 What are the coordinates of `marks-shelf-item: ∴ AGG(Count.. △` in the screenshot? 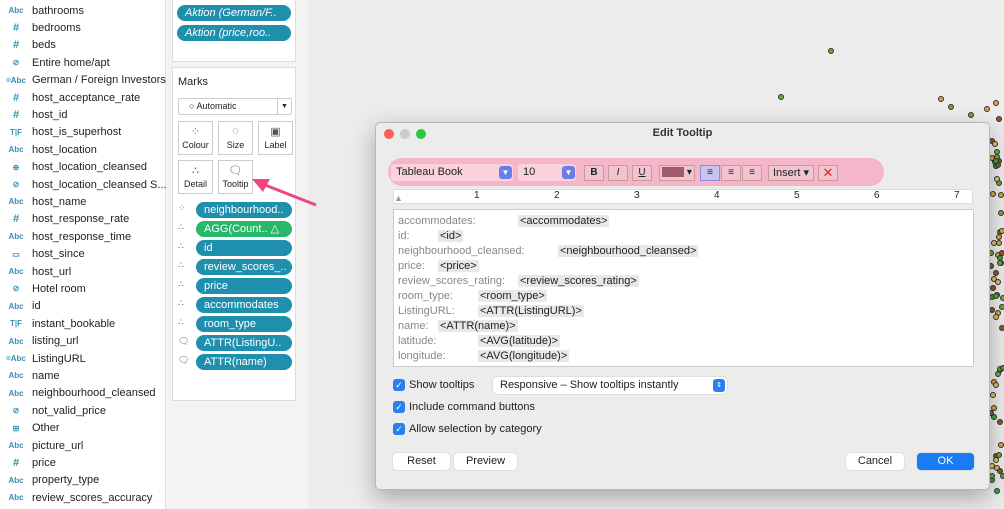 It's located at (235, 229).